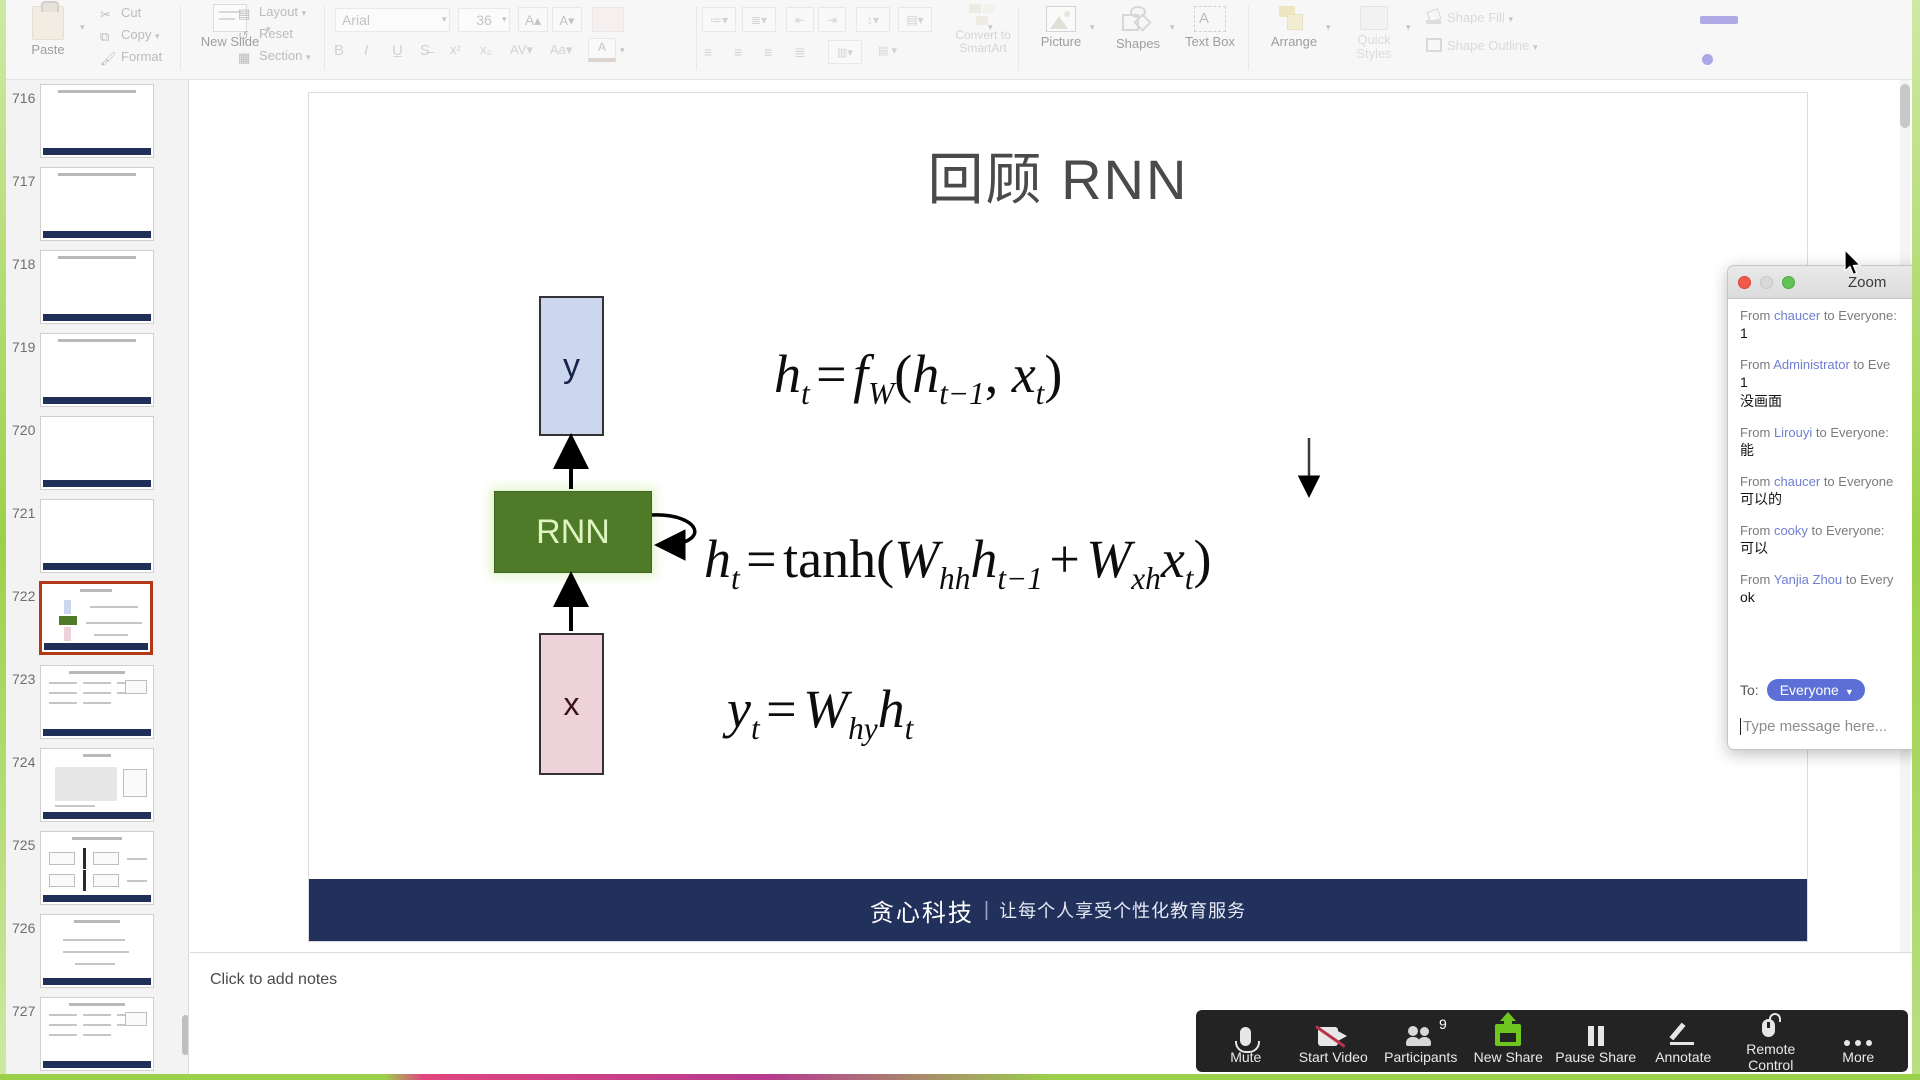 The width and height of the screenshot is (1920, 1080). What do you see at coordinates (185, 1035) in the screenshot?
I see `thumbnail-scrollbar-thumb` at bounding box center [185, 1035].